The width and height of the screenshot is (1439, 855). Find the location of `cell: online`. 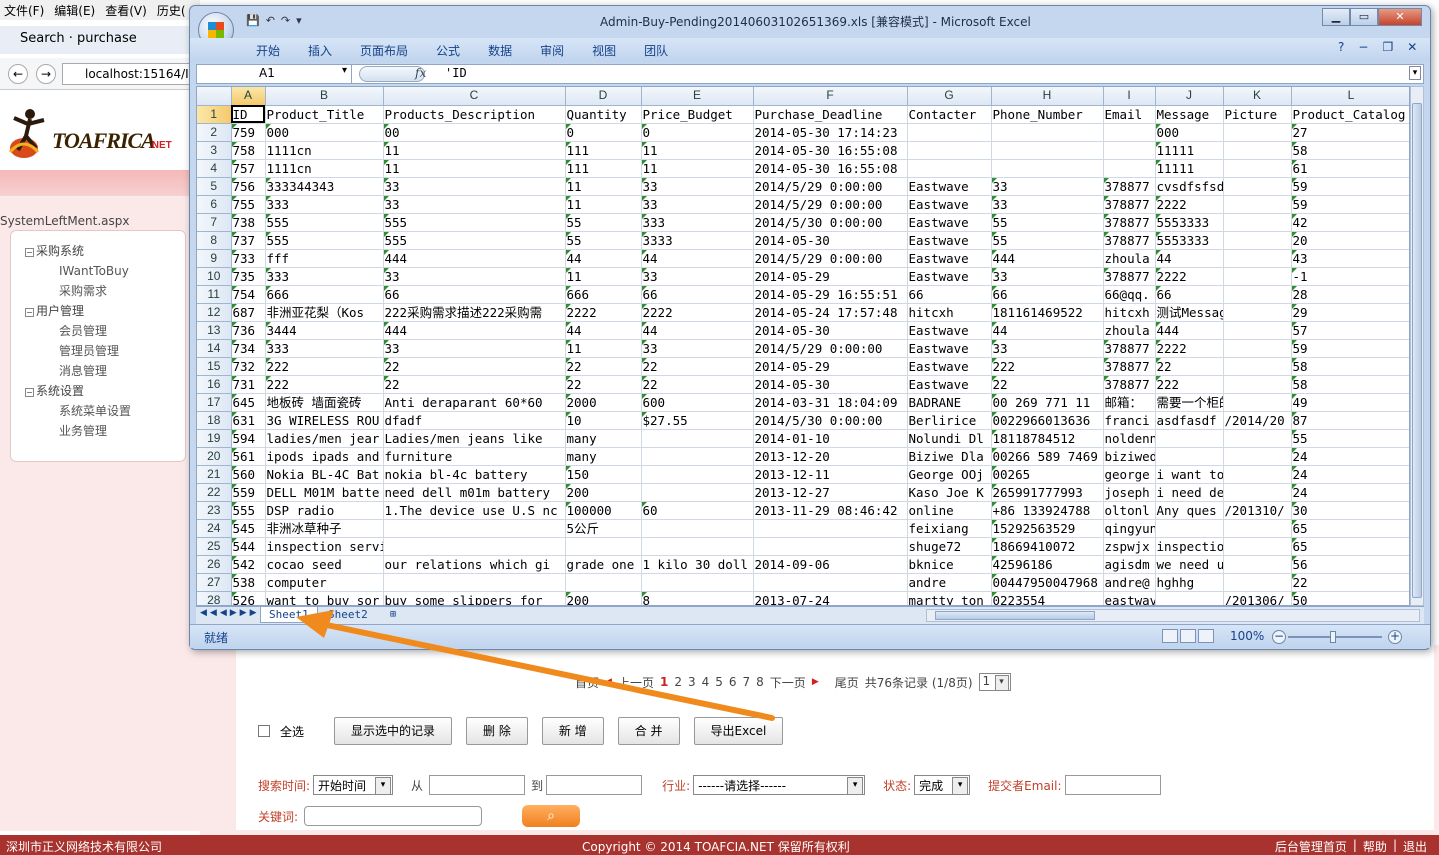

cell: online is located at coordinates (949, 510).